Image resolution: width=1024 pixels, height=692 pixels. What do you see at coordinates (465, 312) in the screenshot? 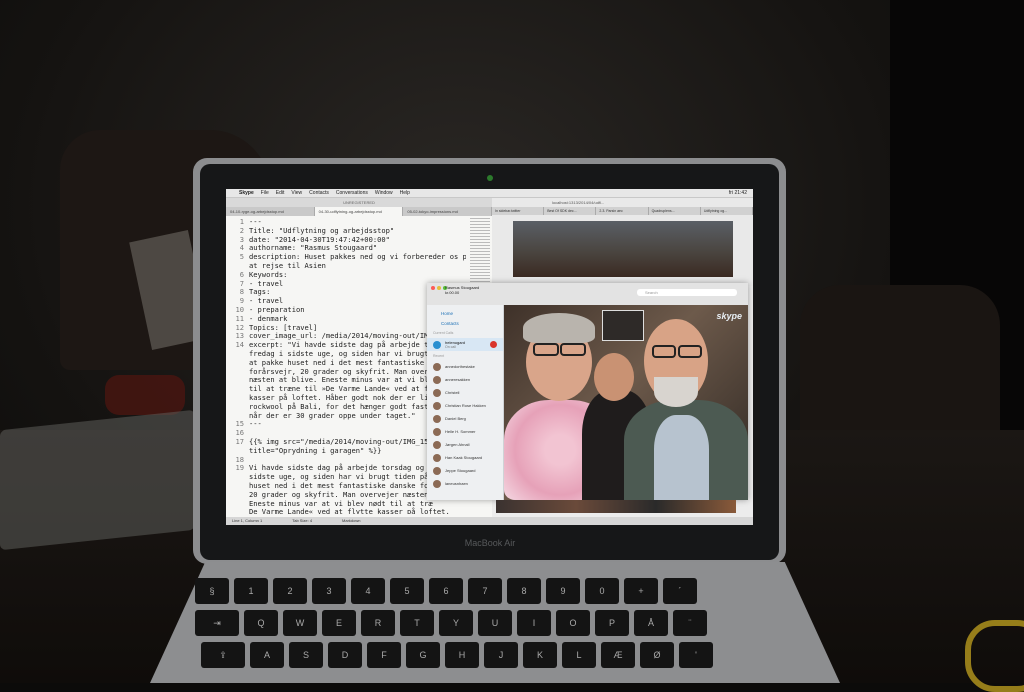
I see `sidebar-item-home: Home` at bounding box center [465, 312].